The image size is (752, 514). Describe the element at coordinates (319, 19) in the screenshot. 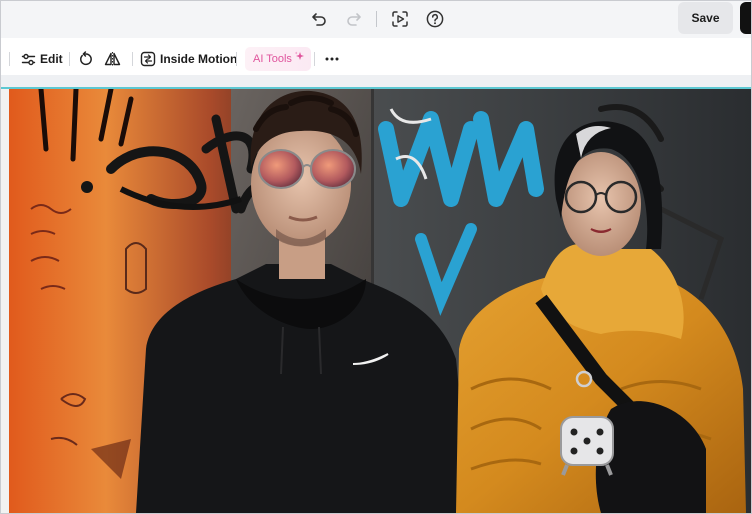

I see `undo-icon` at that location.